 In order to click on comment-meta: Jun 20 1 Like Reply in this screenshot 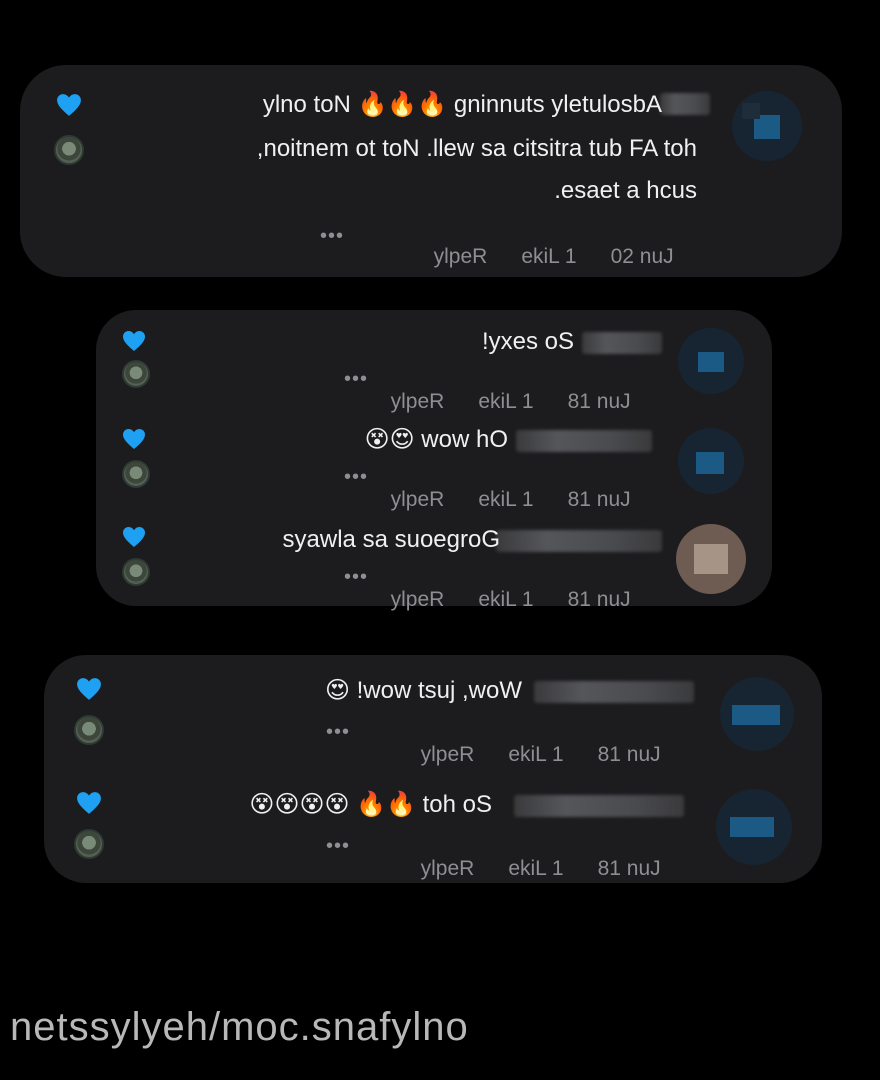, I will do `click(548, 257)`.